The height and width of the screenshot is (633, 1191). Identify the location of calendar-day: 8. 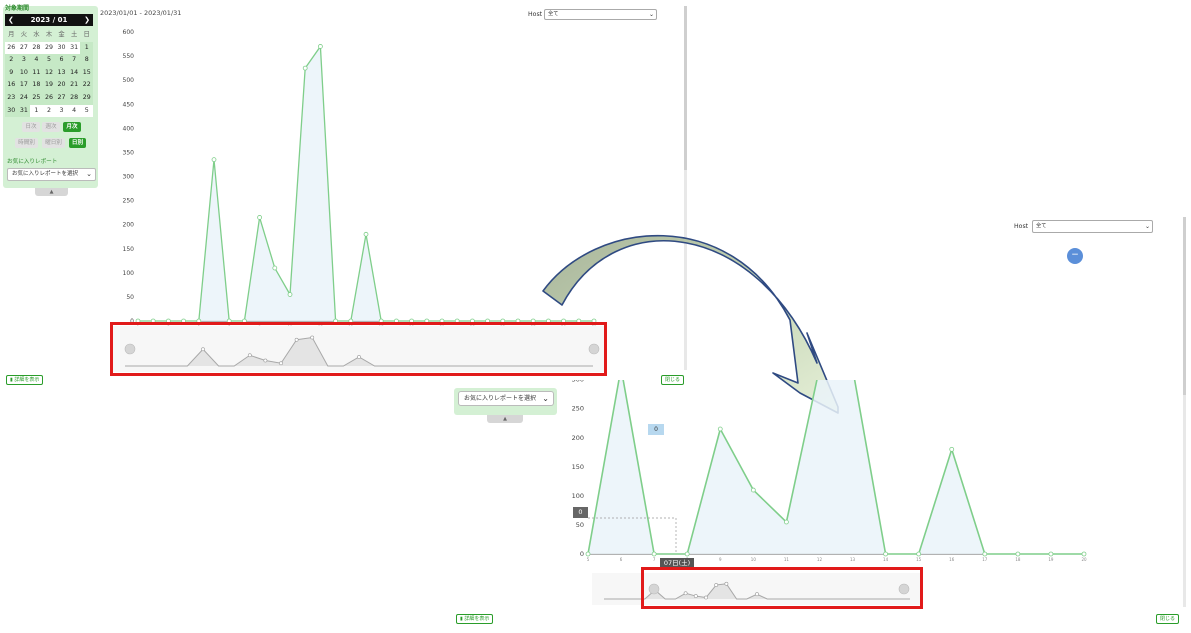
(86, 60).